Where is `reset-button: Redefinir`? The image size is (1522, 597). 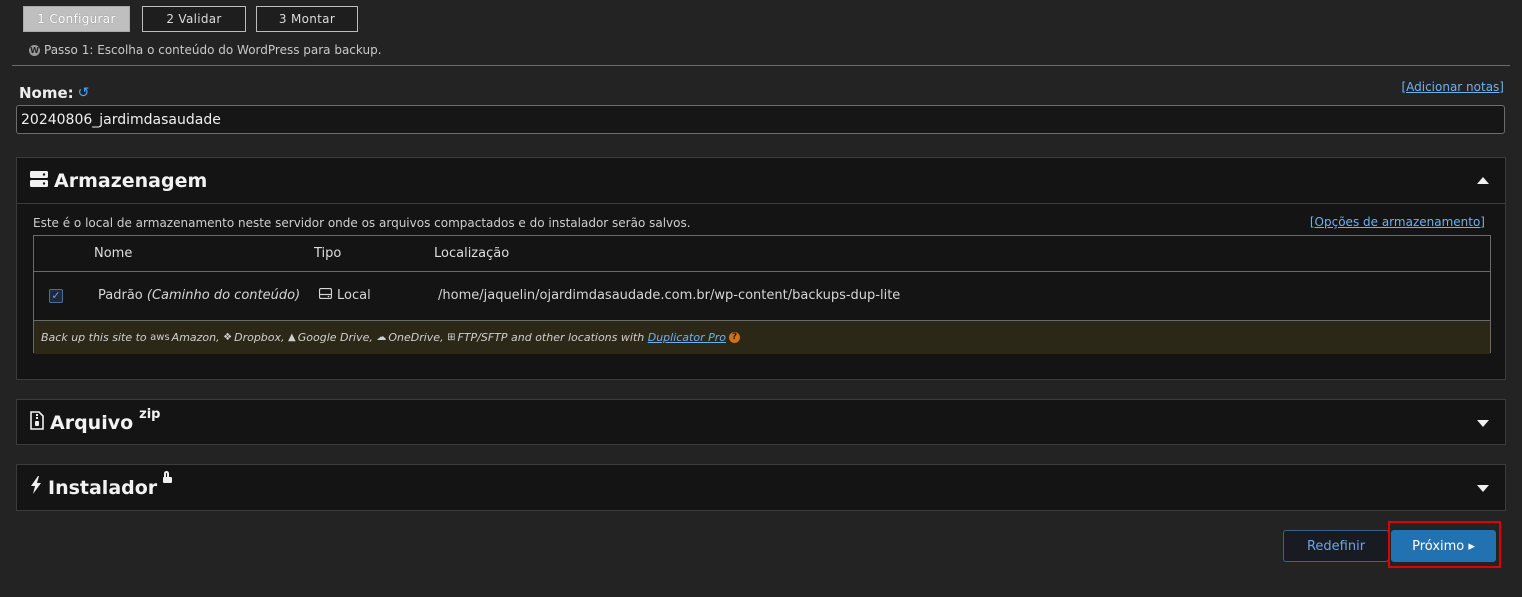
reset-button: Redefinir is located at coordinates (1336, 546).